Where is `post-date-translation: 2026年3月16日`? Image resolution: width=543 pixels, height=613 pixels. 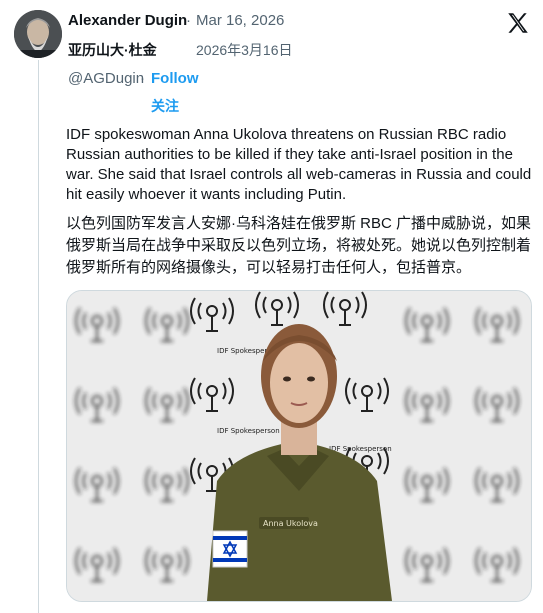 post-date-translation: 2026年3月16日 is located at coordinates (244, 50).